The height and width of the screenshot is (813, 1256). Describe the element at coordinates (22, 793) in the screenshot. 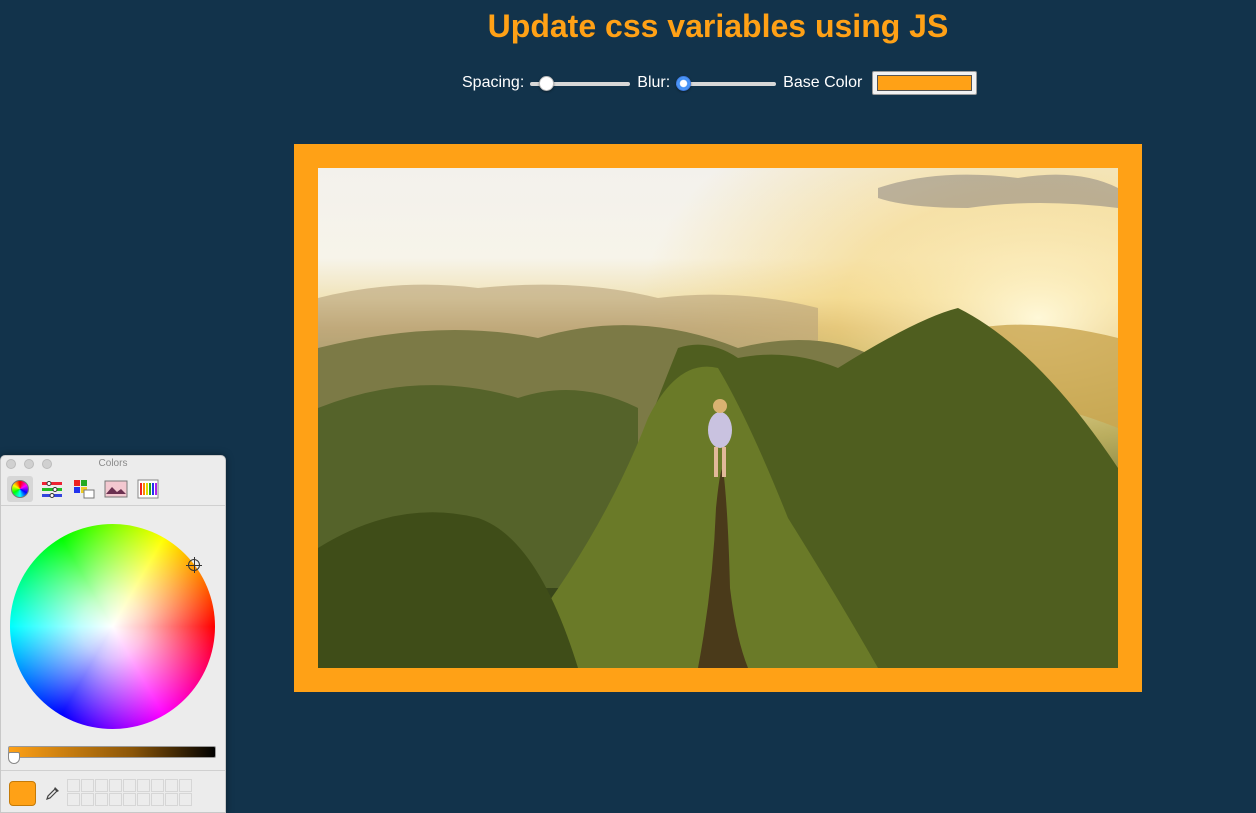

I see `current-color-swatch` at that location.